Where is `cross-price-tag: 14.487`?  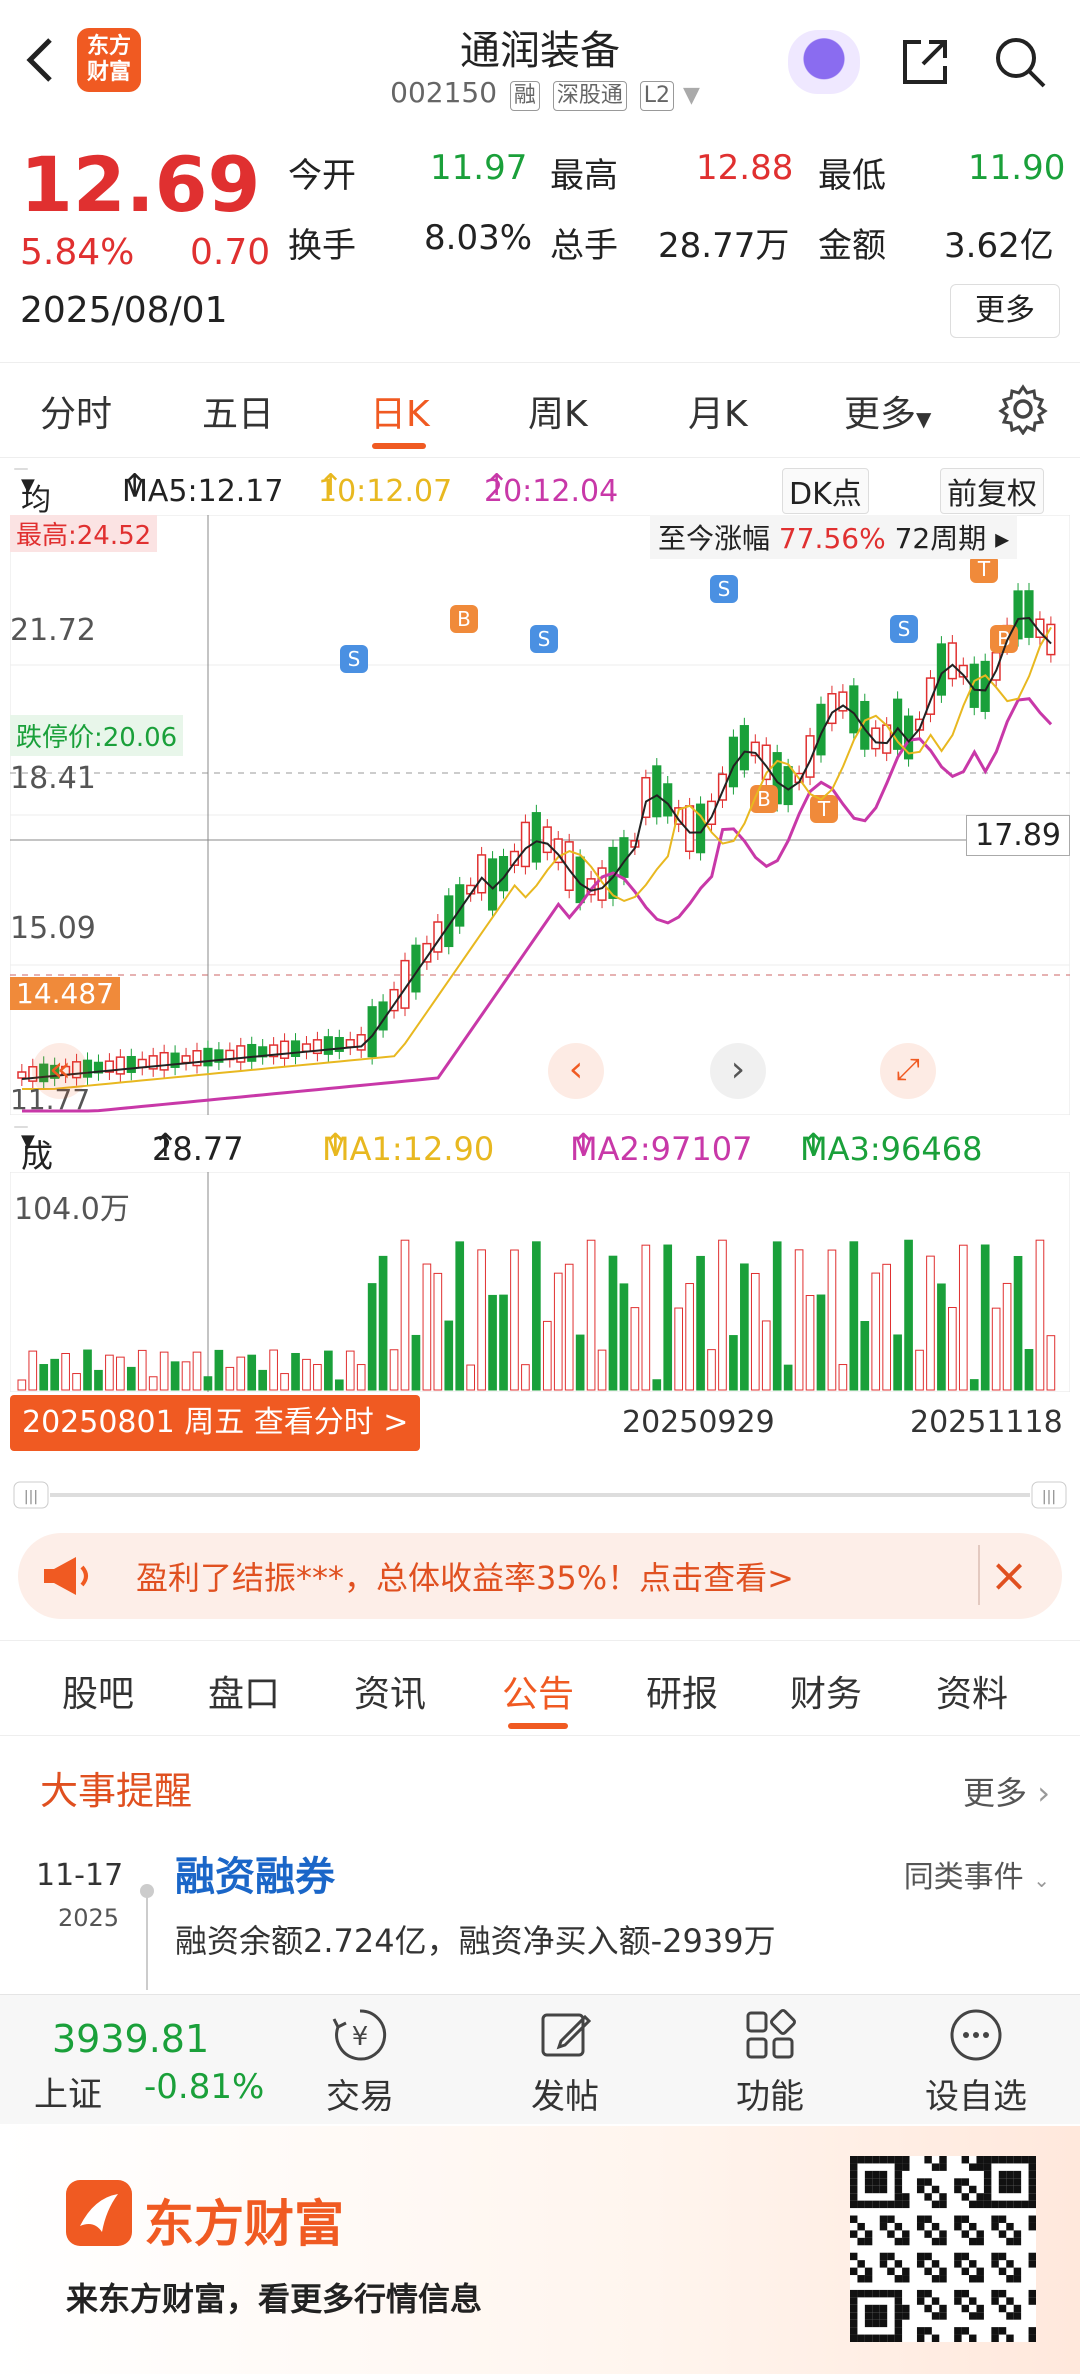 cross-price-tag: 14.487 is located at coordinates (65, 993).